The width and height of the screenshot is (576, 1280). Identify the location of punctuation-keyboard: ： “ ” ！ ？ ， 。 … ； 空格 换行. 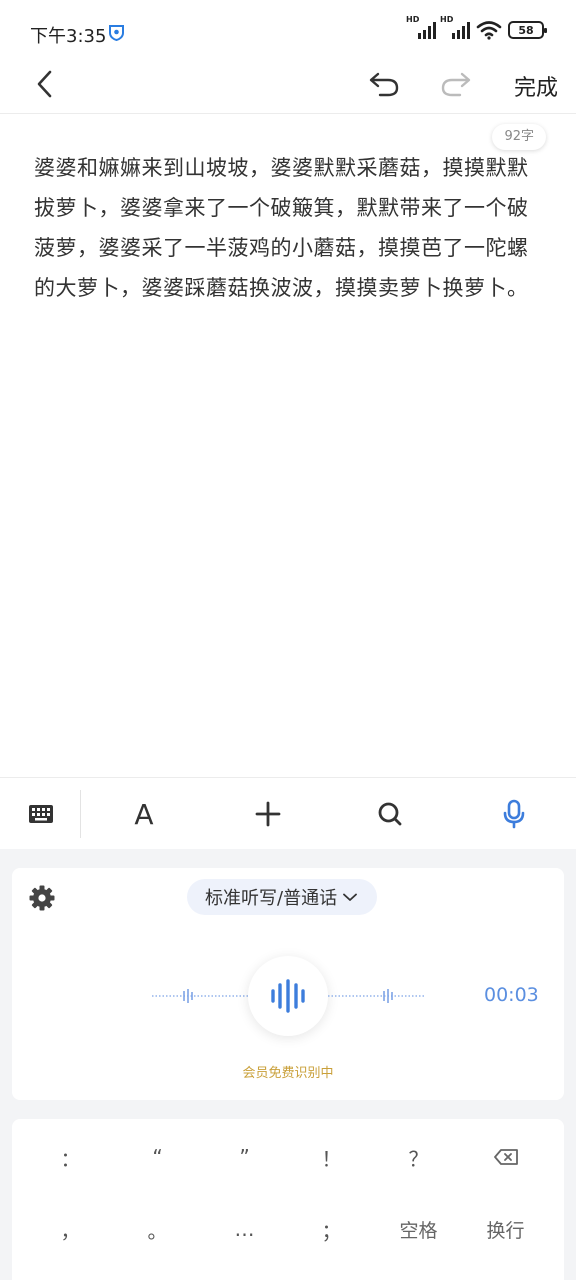
(288, 1199).